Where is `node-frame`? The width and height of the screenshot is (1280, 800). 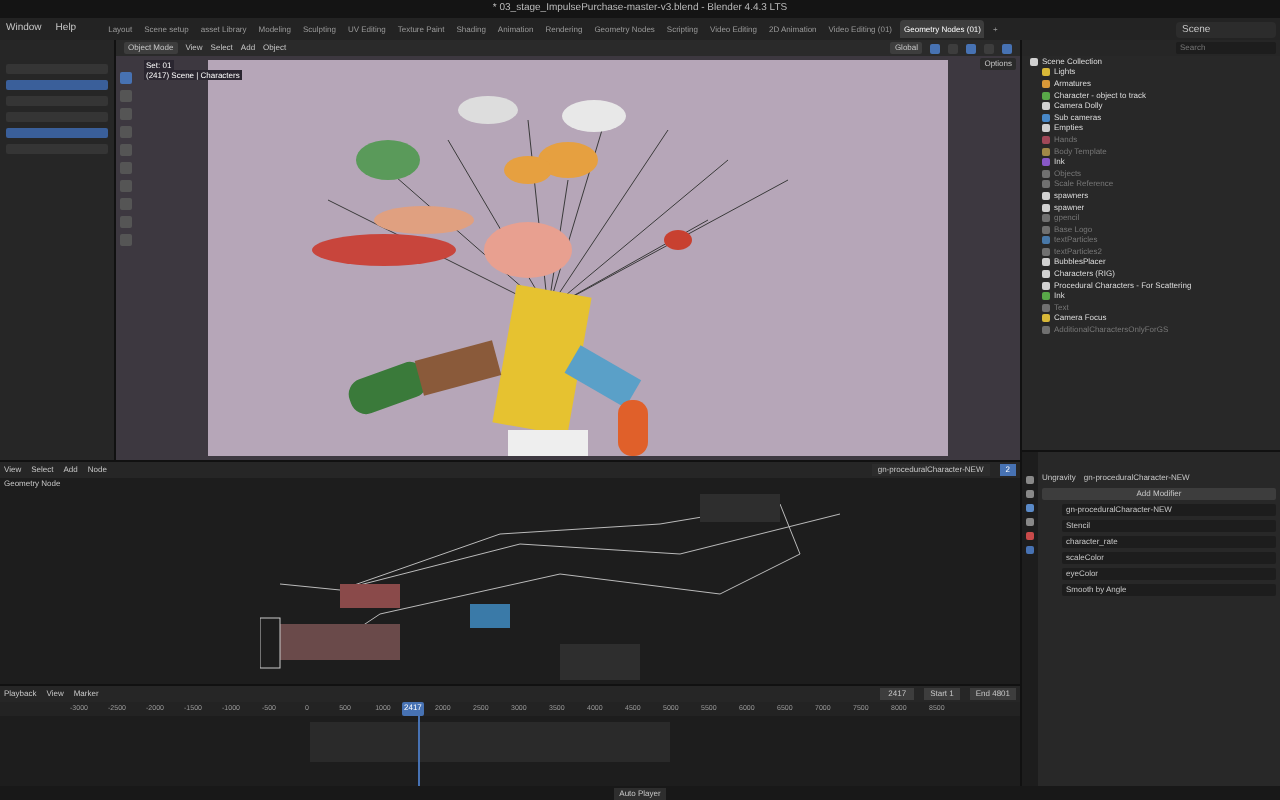
node-frame is located at coordinates (270, 643).